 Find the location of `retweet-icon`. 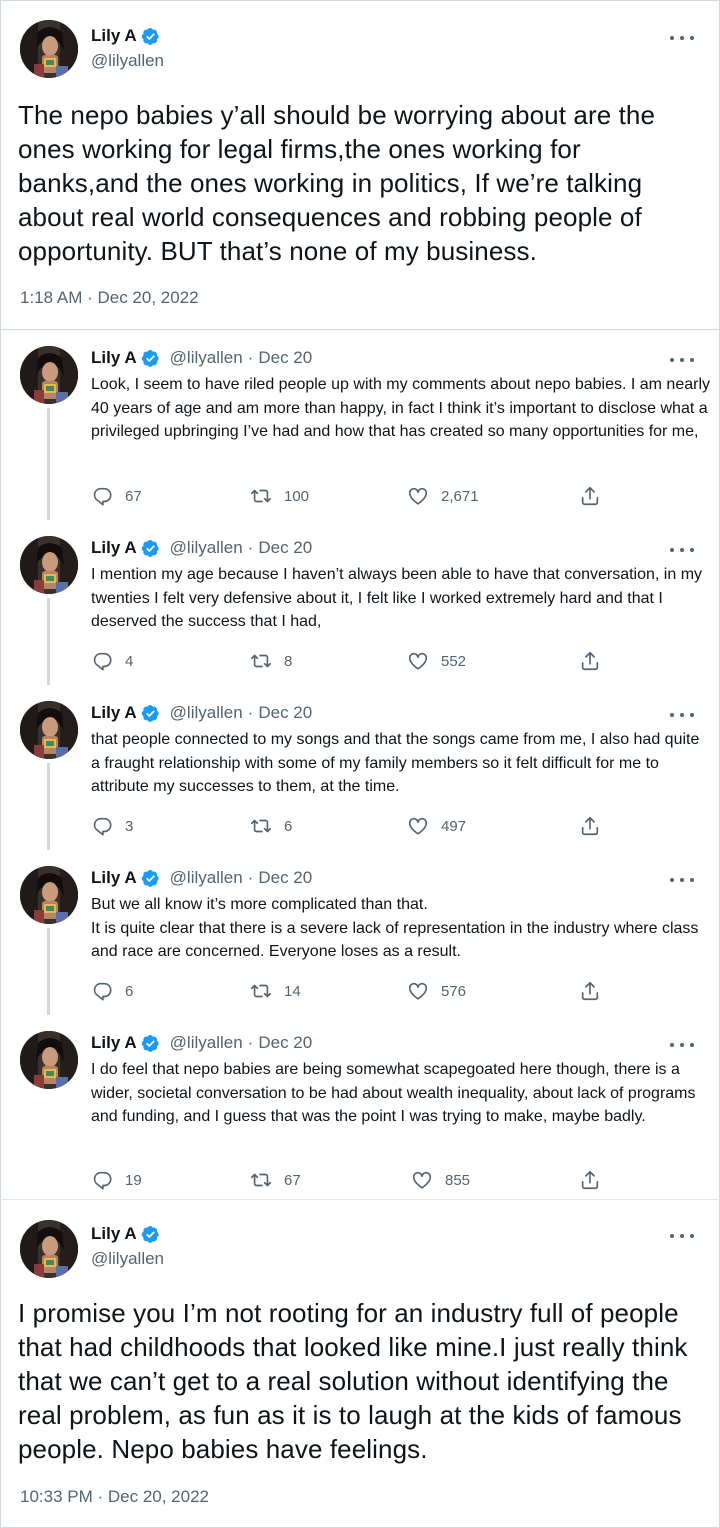

retweet-icon is located at coordinates (261, 1180).